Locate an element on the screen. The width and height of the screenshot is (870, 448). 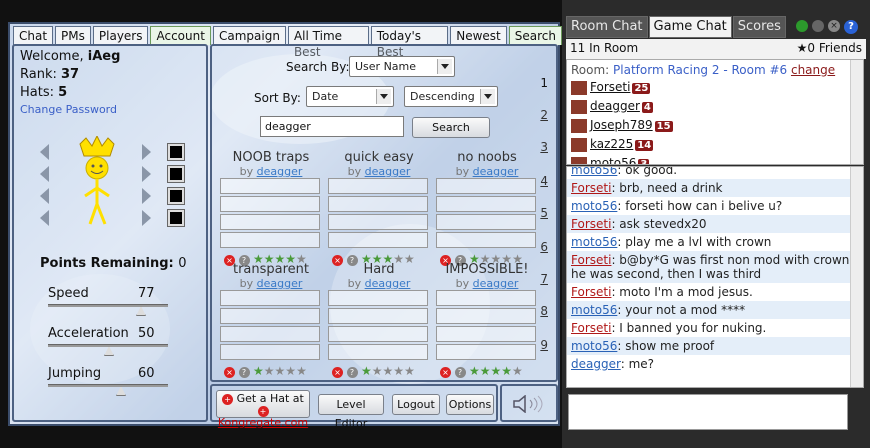
level-card: quick easy by deagger is located at coordinates (379, 164).